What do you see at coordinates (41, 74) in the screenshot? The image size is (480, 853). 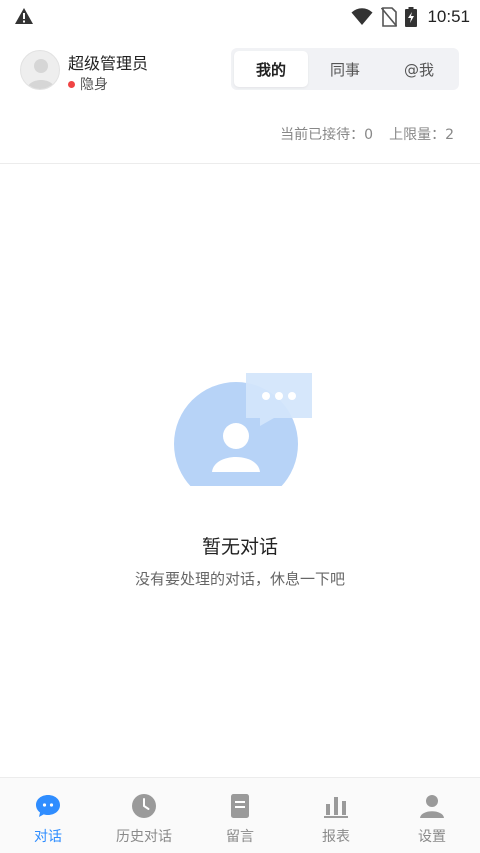 I see `default-avatar-icon` at bounding box center [41, 74].